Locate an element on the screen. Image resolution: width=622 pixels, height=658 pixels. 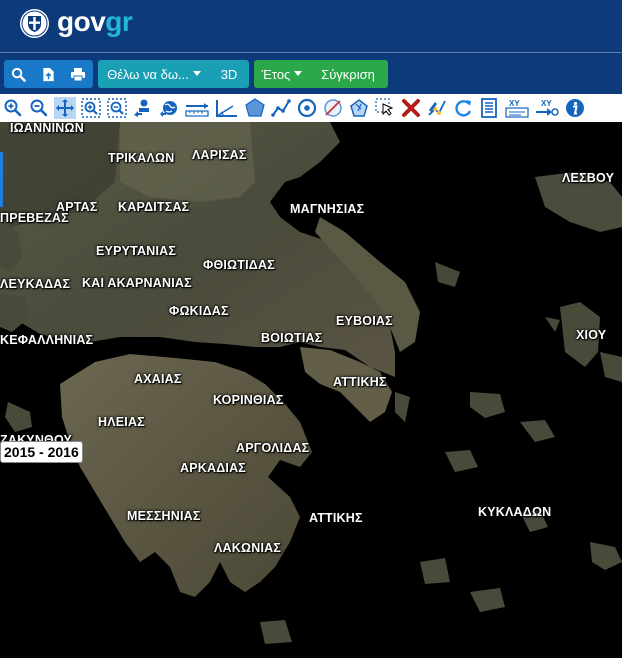
region-label: ΜΑΓΝΗΣΙΑΣ is located at coordinates (327, 209).